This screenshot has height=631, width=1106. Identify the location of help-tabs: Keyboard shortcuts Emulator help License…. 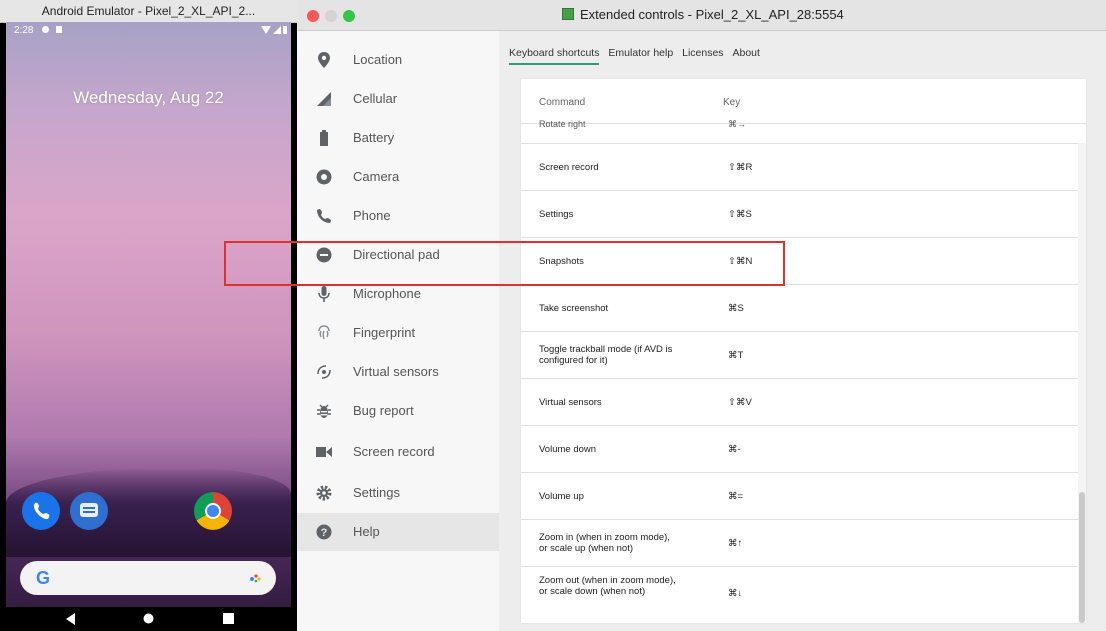
(637, 57).